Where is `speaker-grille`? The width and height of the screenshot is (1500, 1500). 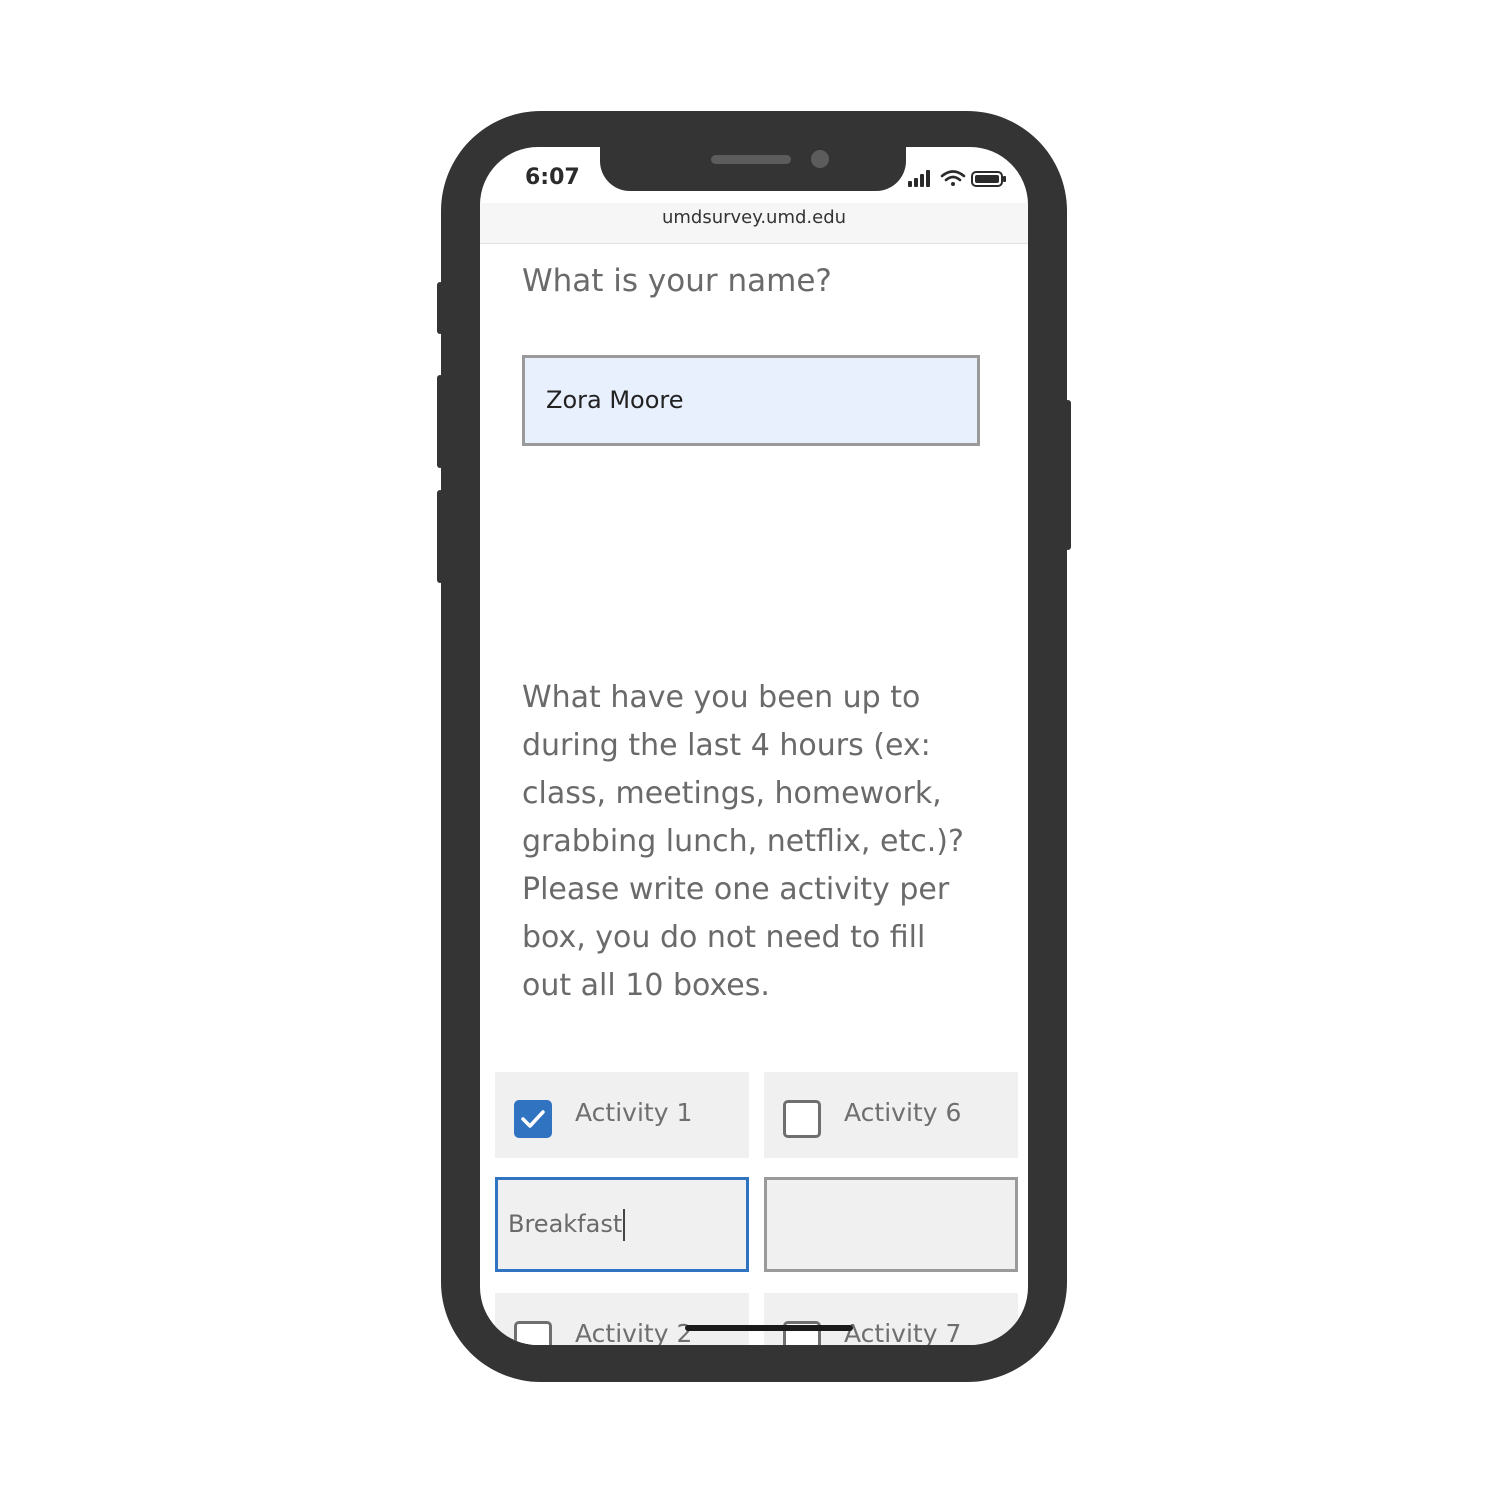 speaker-grille is located at coordinates (751, 159).